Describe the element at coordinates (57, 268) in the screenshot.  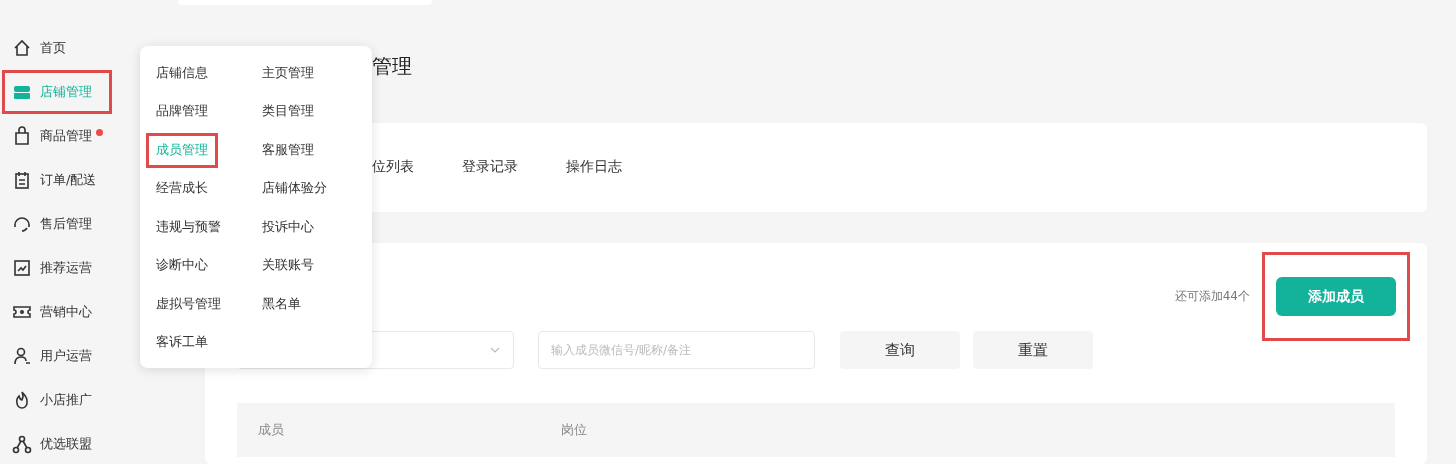
I see `sidebar-item: 推荐运营` at that location.